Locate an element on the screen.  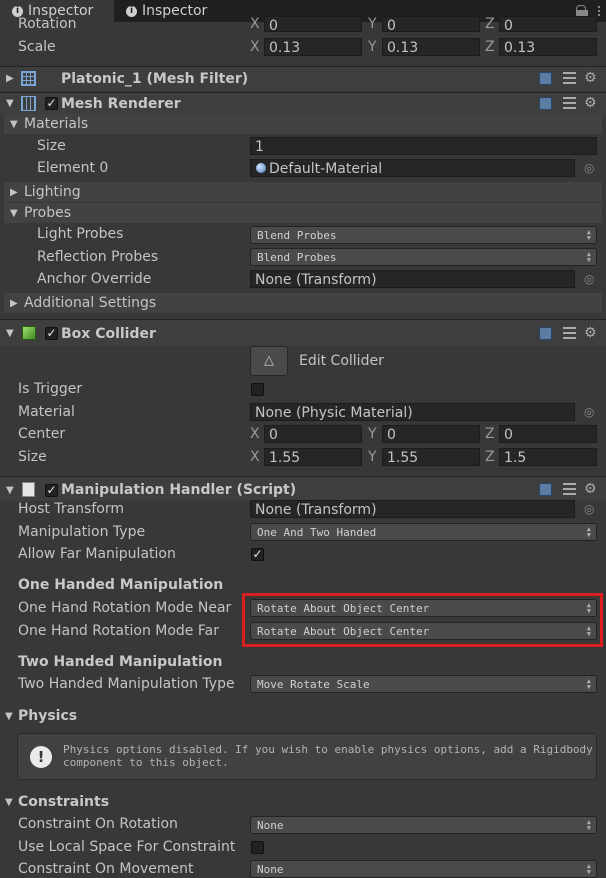
manipulation-type-value: One And Two Handed is located at coordinates (317, 532).